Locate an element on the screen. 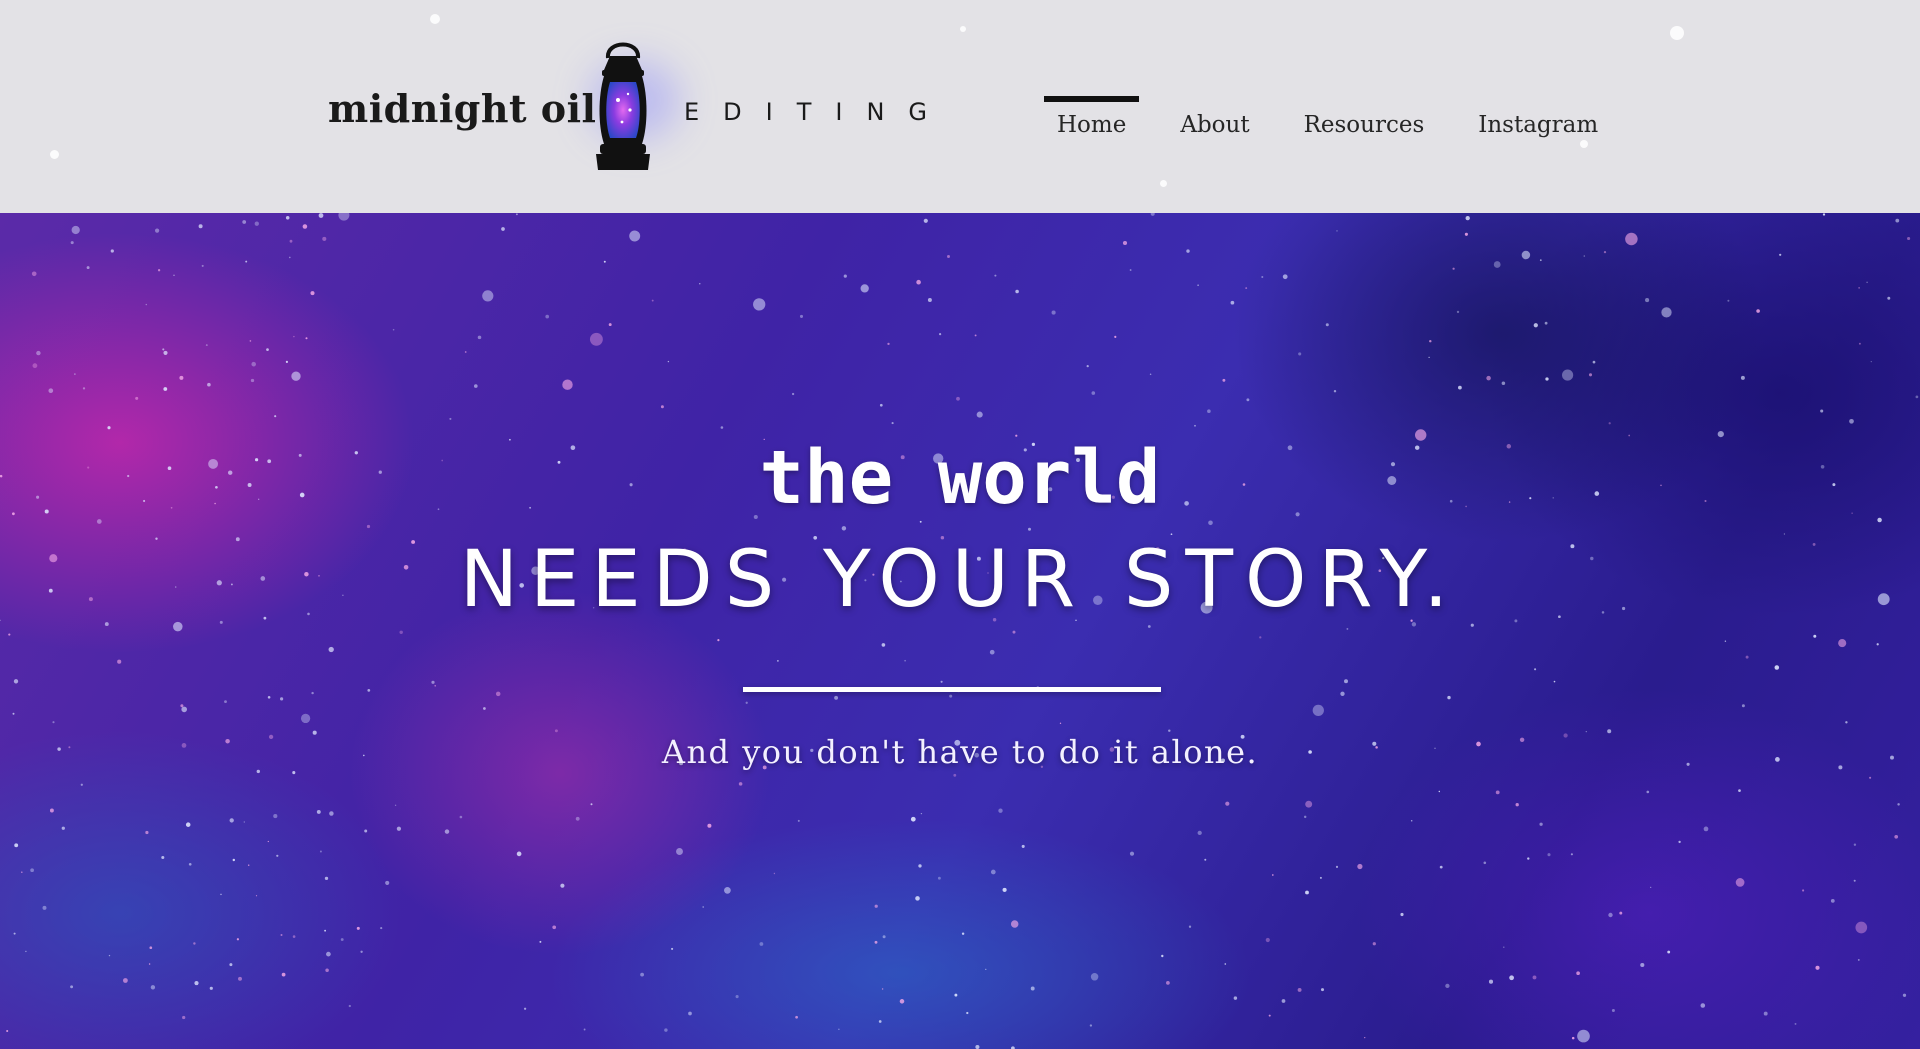 This screenshot has width=1920, height=1049. nav-item-instagram: Instagram is located at coordinates (1538, 117).